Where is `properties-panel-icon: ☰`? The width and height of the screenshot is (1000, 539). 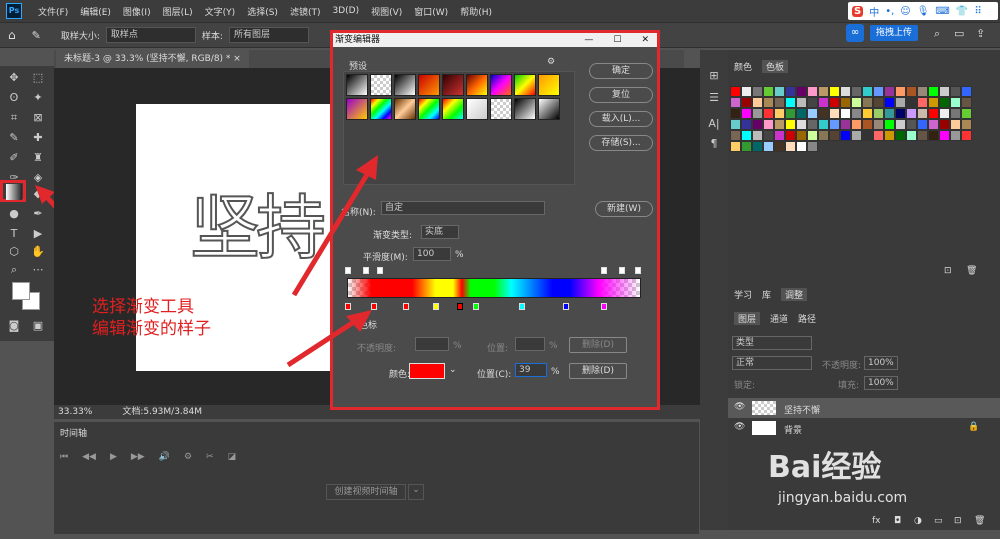
properties-panel-icon: ☰ is located at coordinates (714, 98).